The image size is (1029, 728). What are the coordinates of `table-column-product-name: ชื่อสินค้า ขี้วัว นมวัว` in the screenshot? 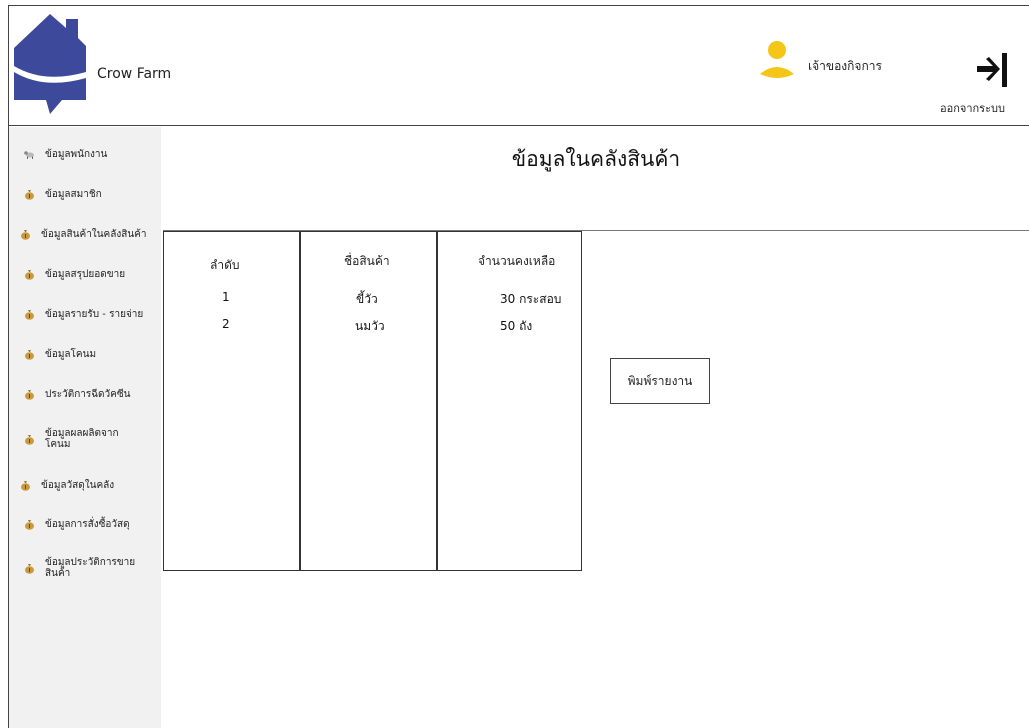 It's located at (368, 401).